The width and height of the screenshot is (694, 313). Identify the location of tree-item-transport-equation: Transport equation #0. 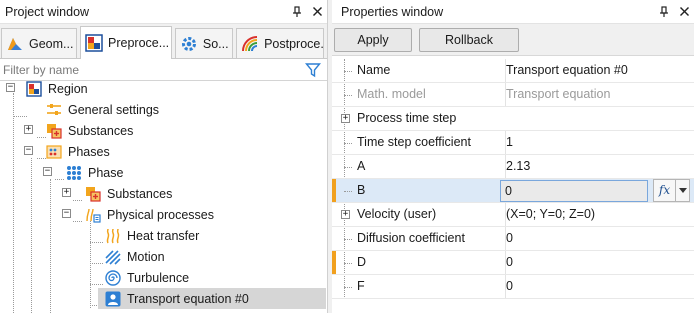
(212, 298).